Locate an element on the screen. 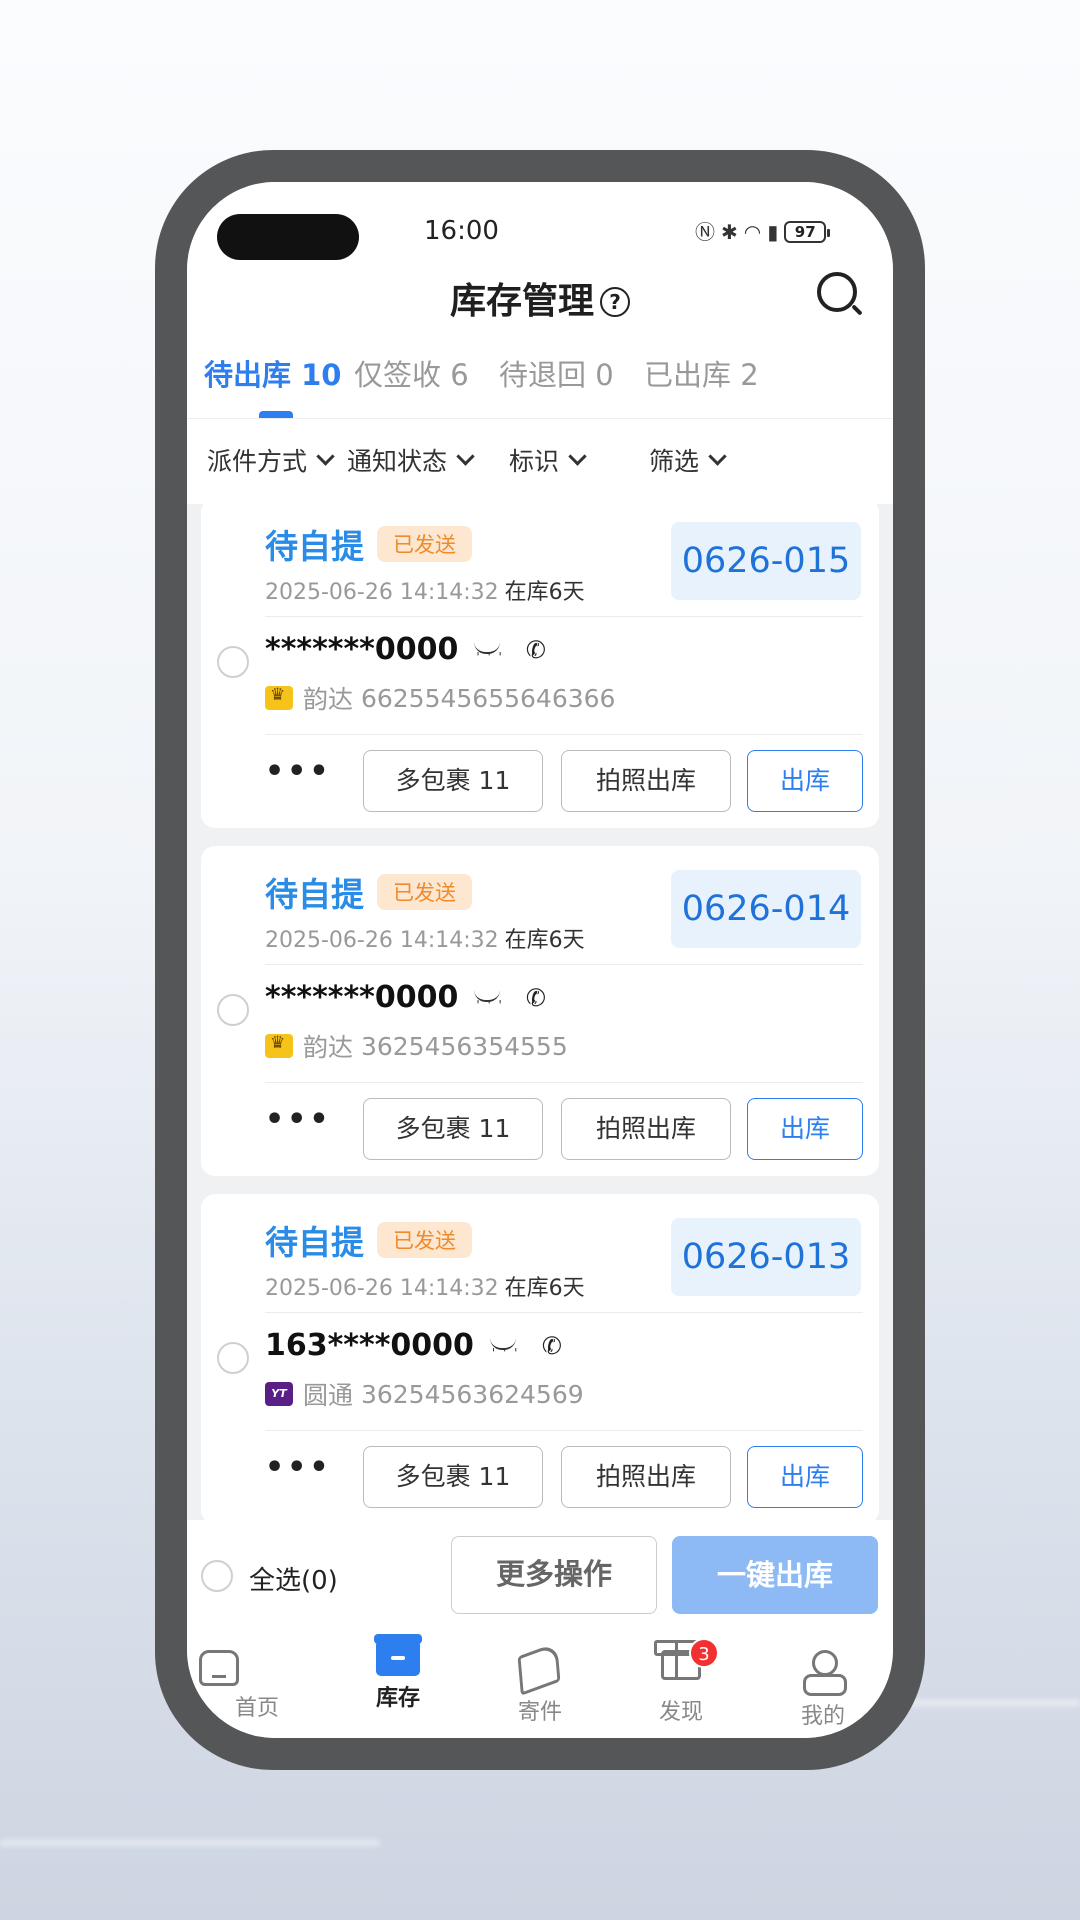 The image size is (1080, 1920). more-operations-button: 更多操作 is located at coordinates (554, 1575).